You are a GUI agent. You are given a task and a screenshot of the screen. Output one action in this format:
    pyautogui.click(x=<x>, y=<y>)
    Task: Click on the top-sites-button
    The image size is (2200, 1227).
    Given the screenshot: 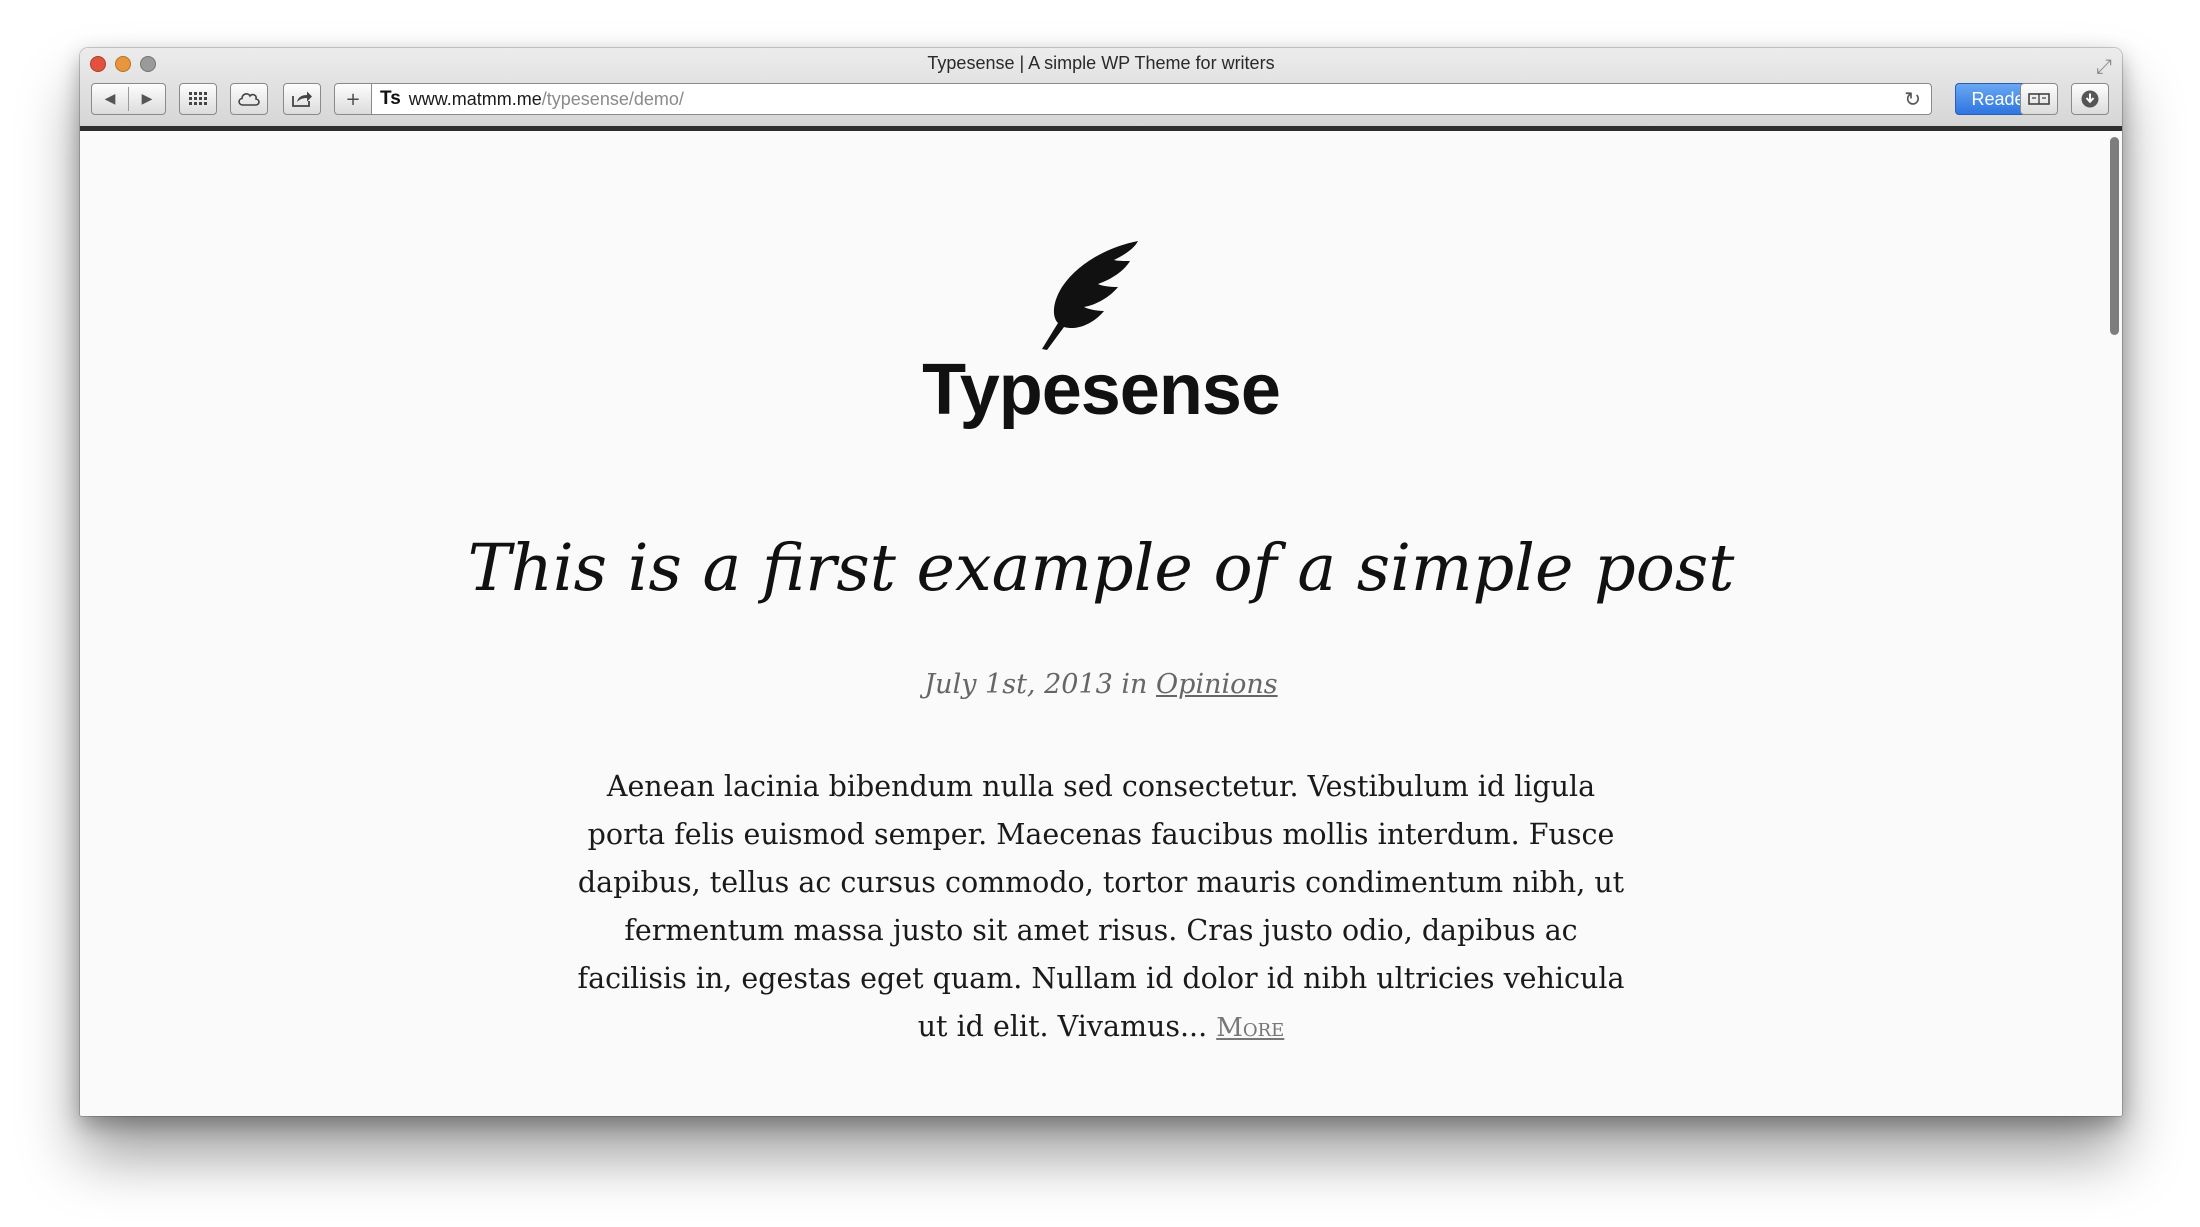 What is the action you would take?
    pyautogui.click(x=198, y=99)
    